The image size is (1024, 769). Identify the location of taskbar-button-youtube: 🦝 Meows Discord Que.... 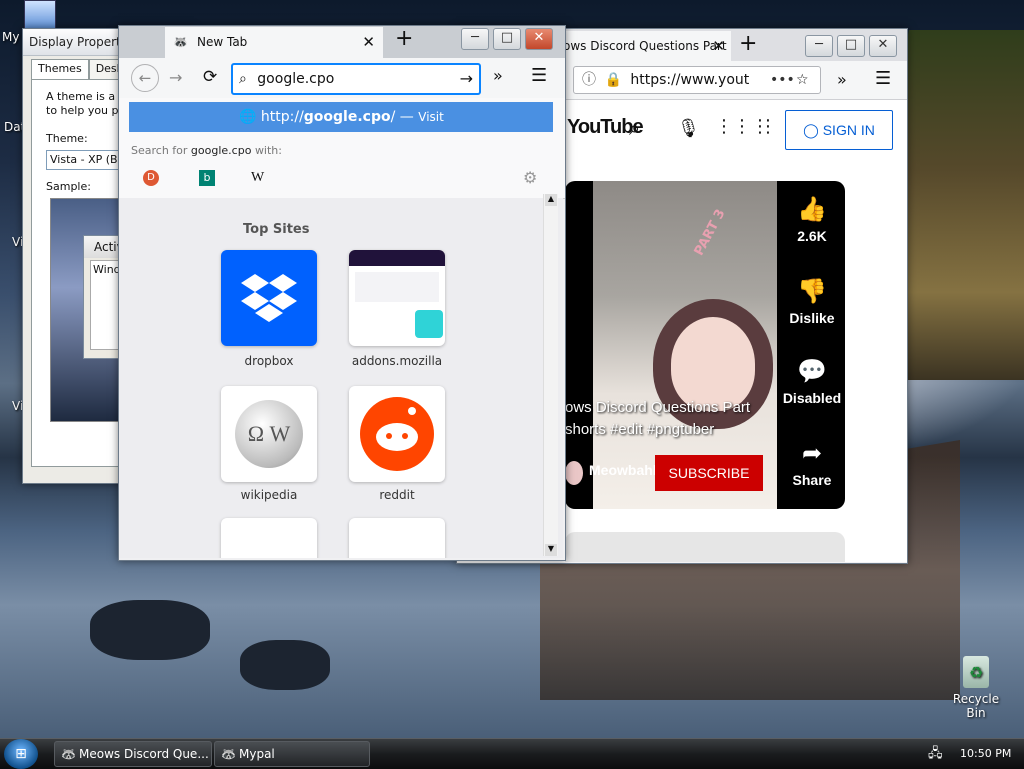
(133, 754).